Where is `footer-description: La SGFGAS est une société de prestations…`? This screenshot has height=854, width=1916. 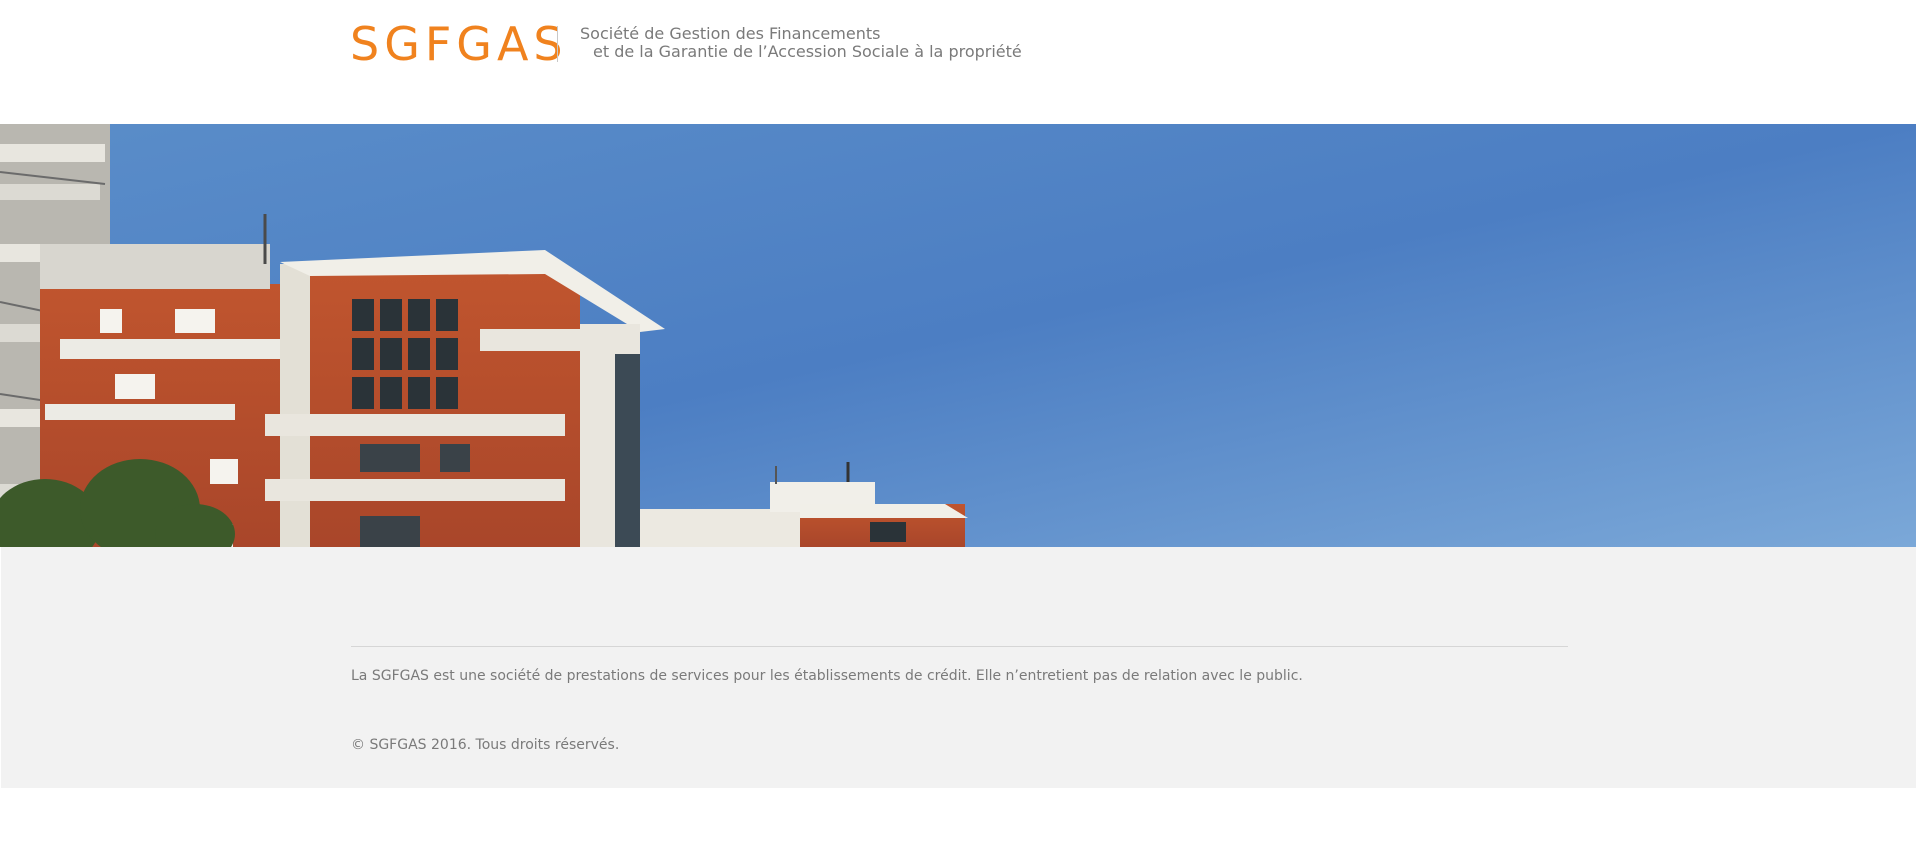 footer-description: La SGFGAS est une société de prestations… is located at coordinates (827, 676).